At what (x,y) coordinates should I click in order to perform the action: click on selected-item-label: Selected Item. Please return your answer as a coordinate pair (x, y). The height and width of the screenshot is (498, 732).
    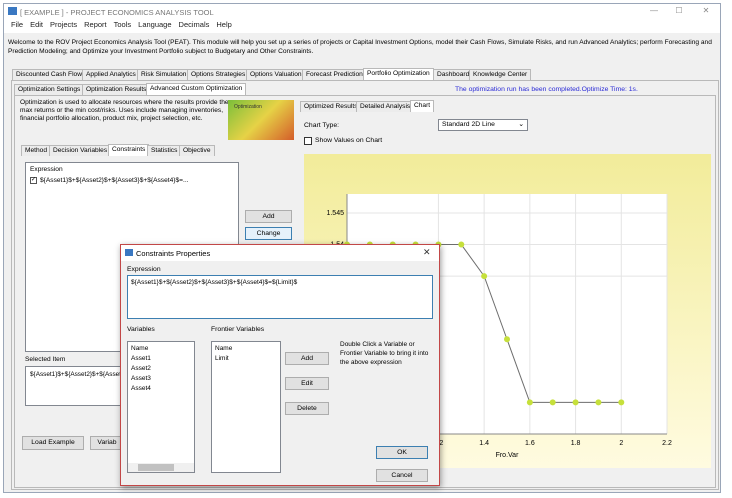
    Looking at the image, I should click on (45, 359).